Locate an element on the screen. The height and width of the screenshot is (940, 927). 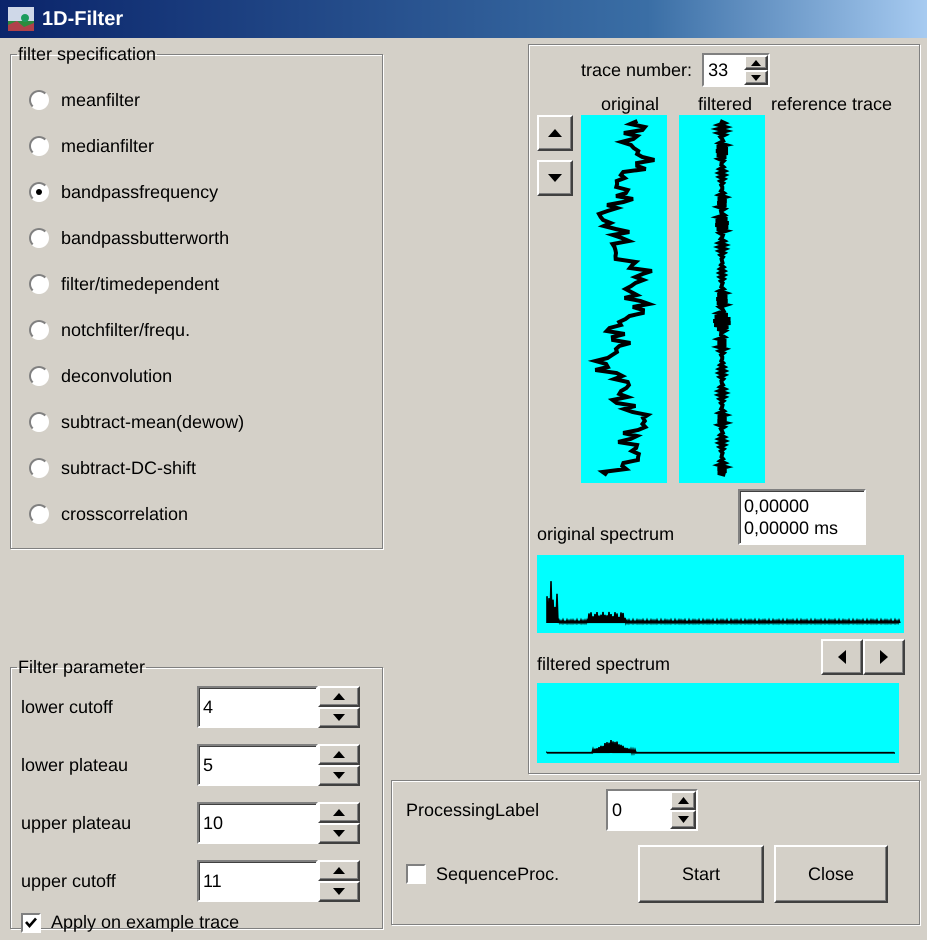
dialog-button: Start is located at coordinates (701, 874).